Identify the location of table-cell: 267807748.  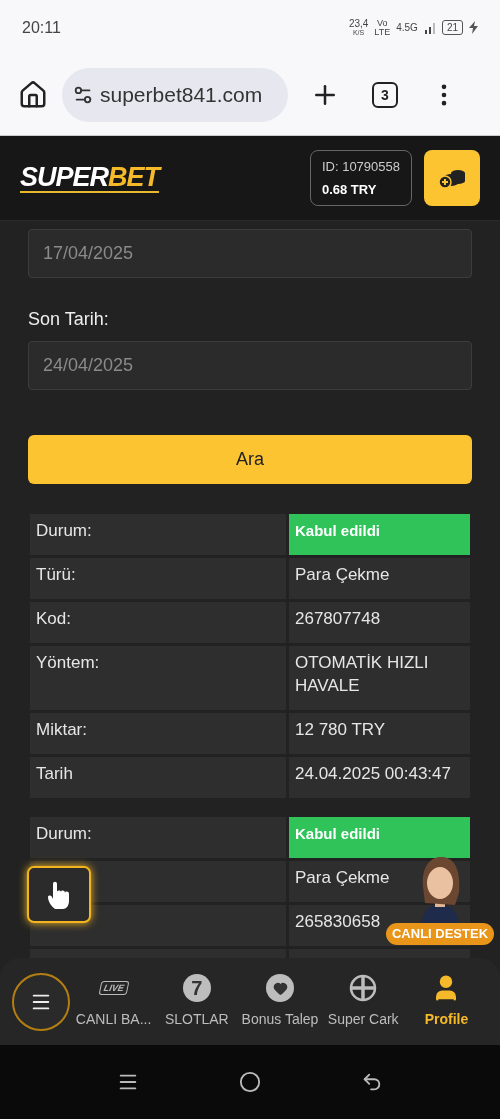
(379, 622).